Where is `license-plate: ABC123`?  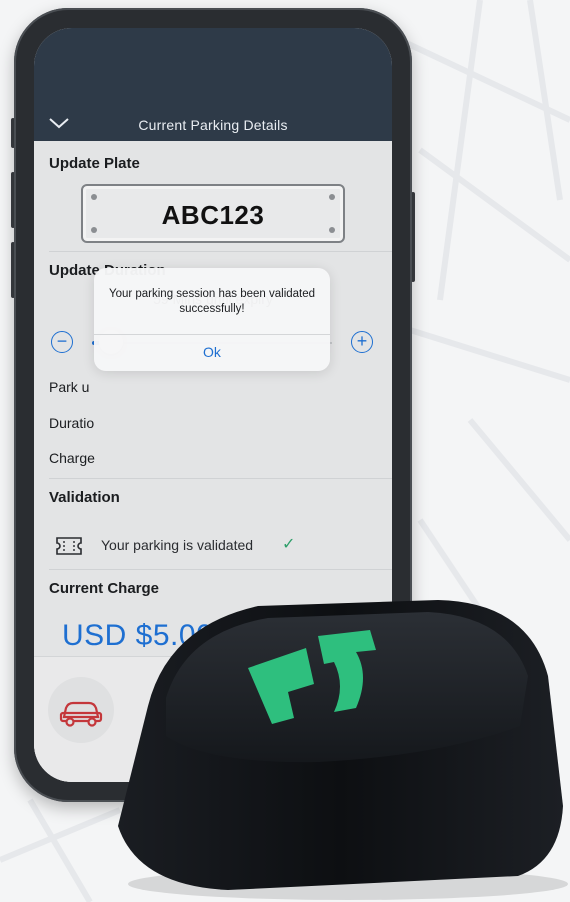 license-plate: ABC123 is located at coordinates (213, 213).